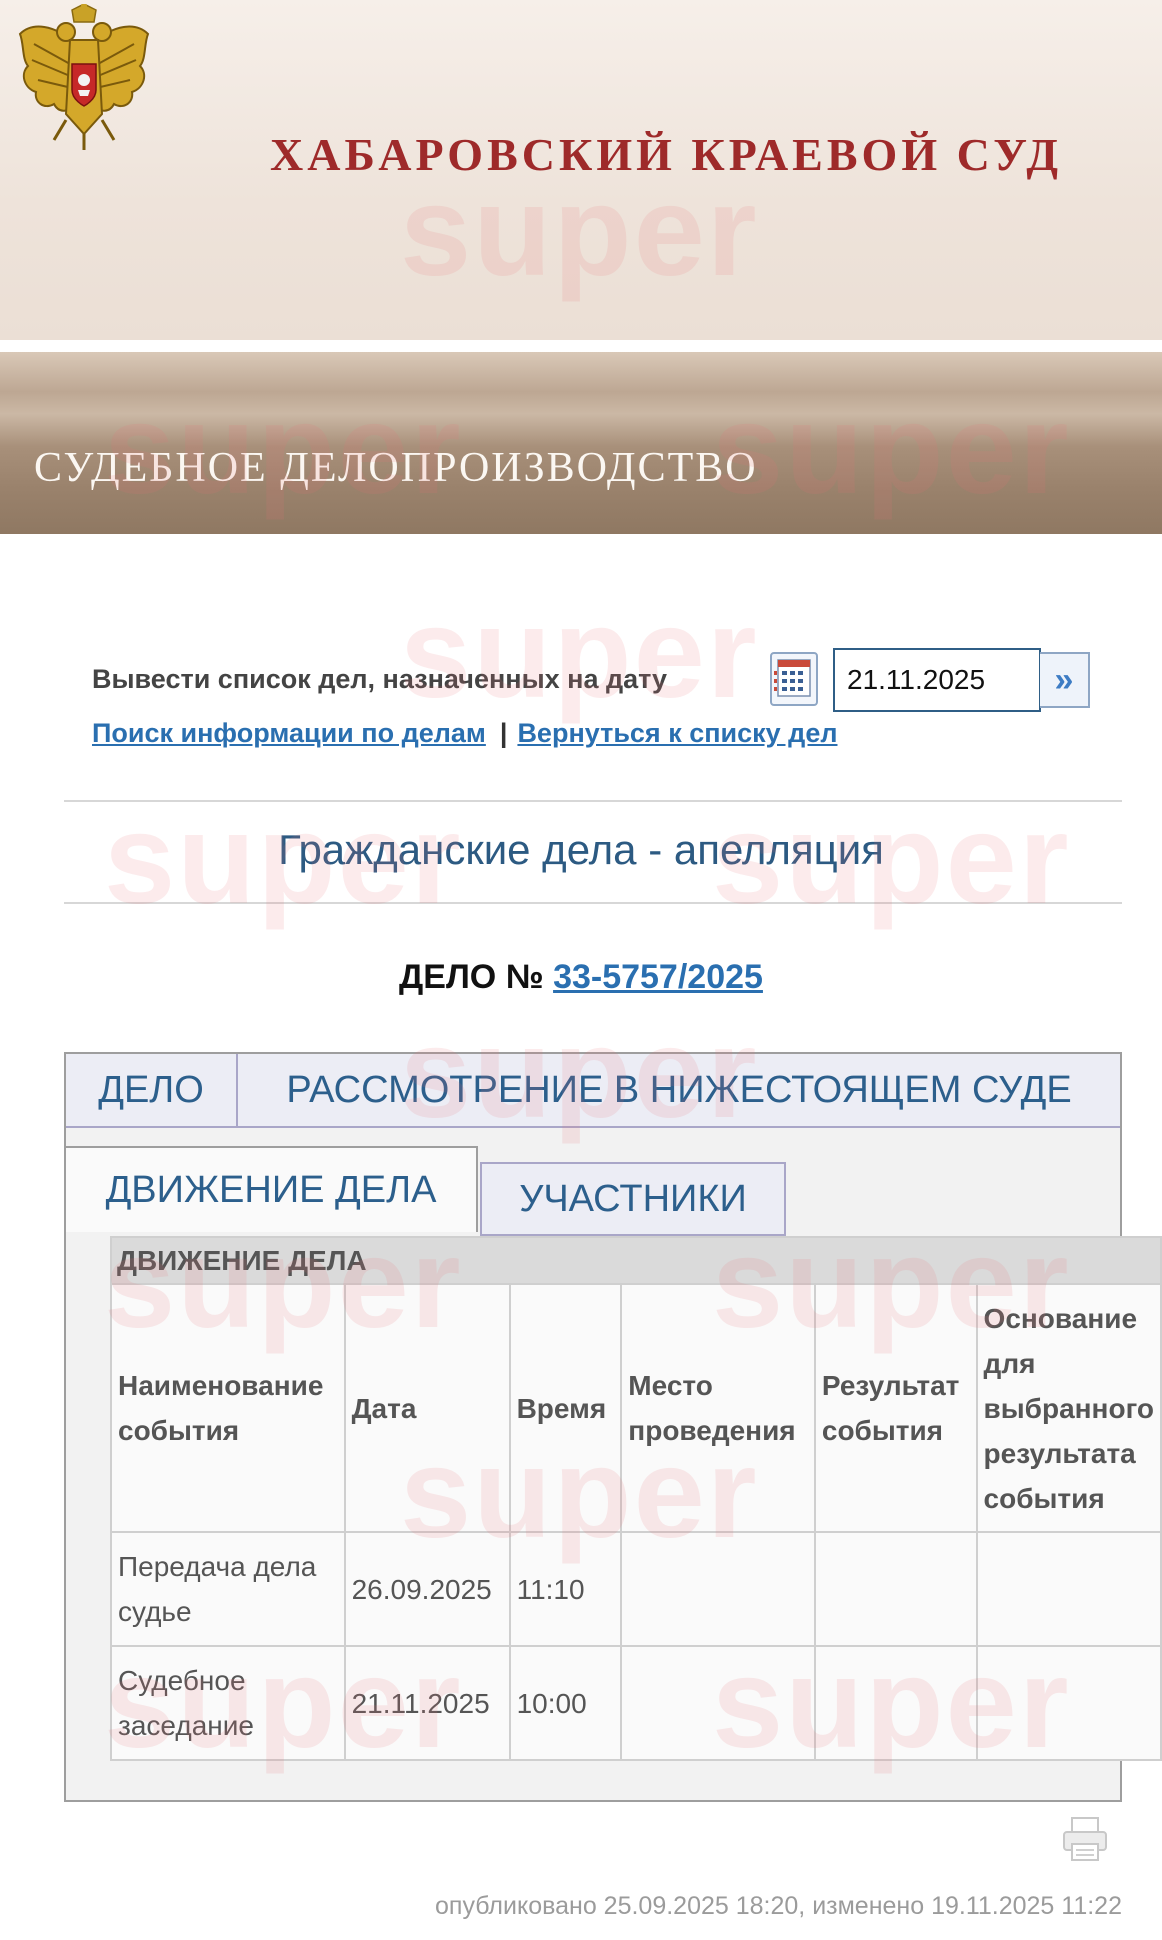 This screenshot has width=1162, height=1940. I want to click on category-title: Гражданские дела - апелляция, so click(581, 849).